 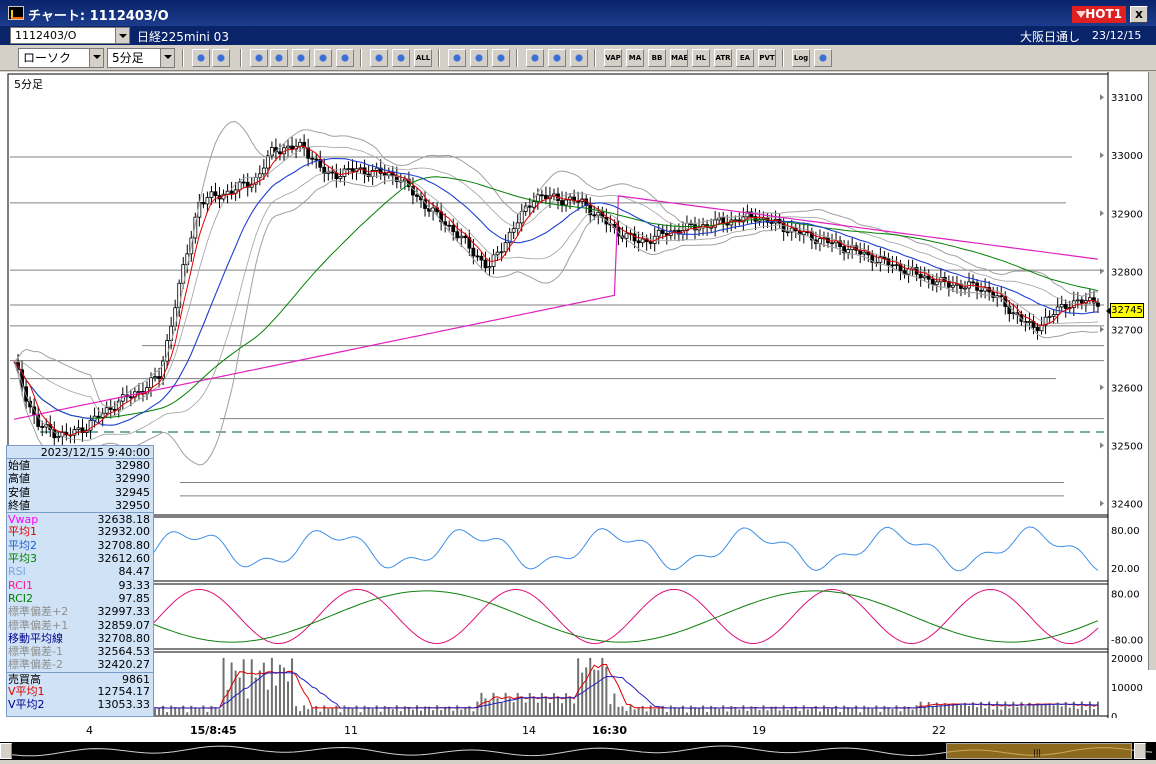 I want to click on ma-icon: MA, so click(x=635, y=58).